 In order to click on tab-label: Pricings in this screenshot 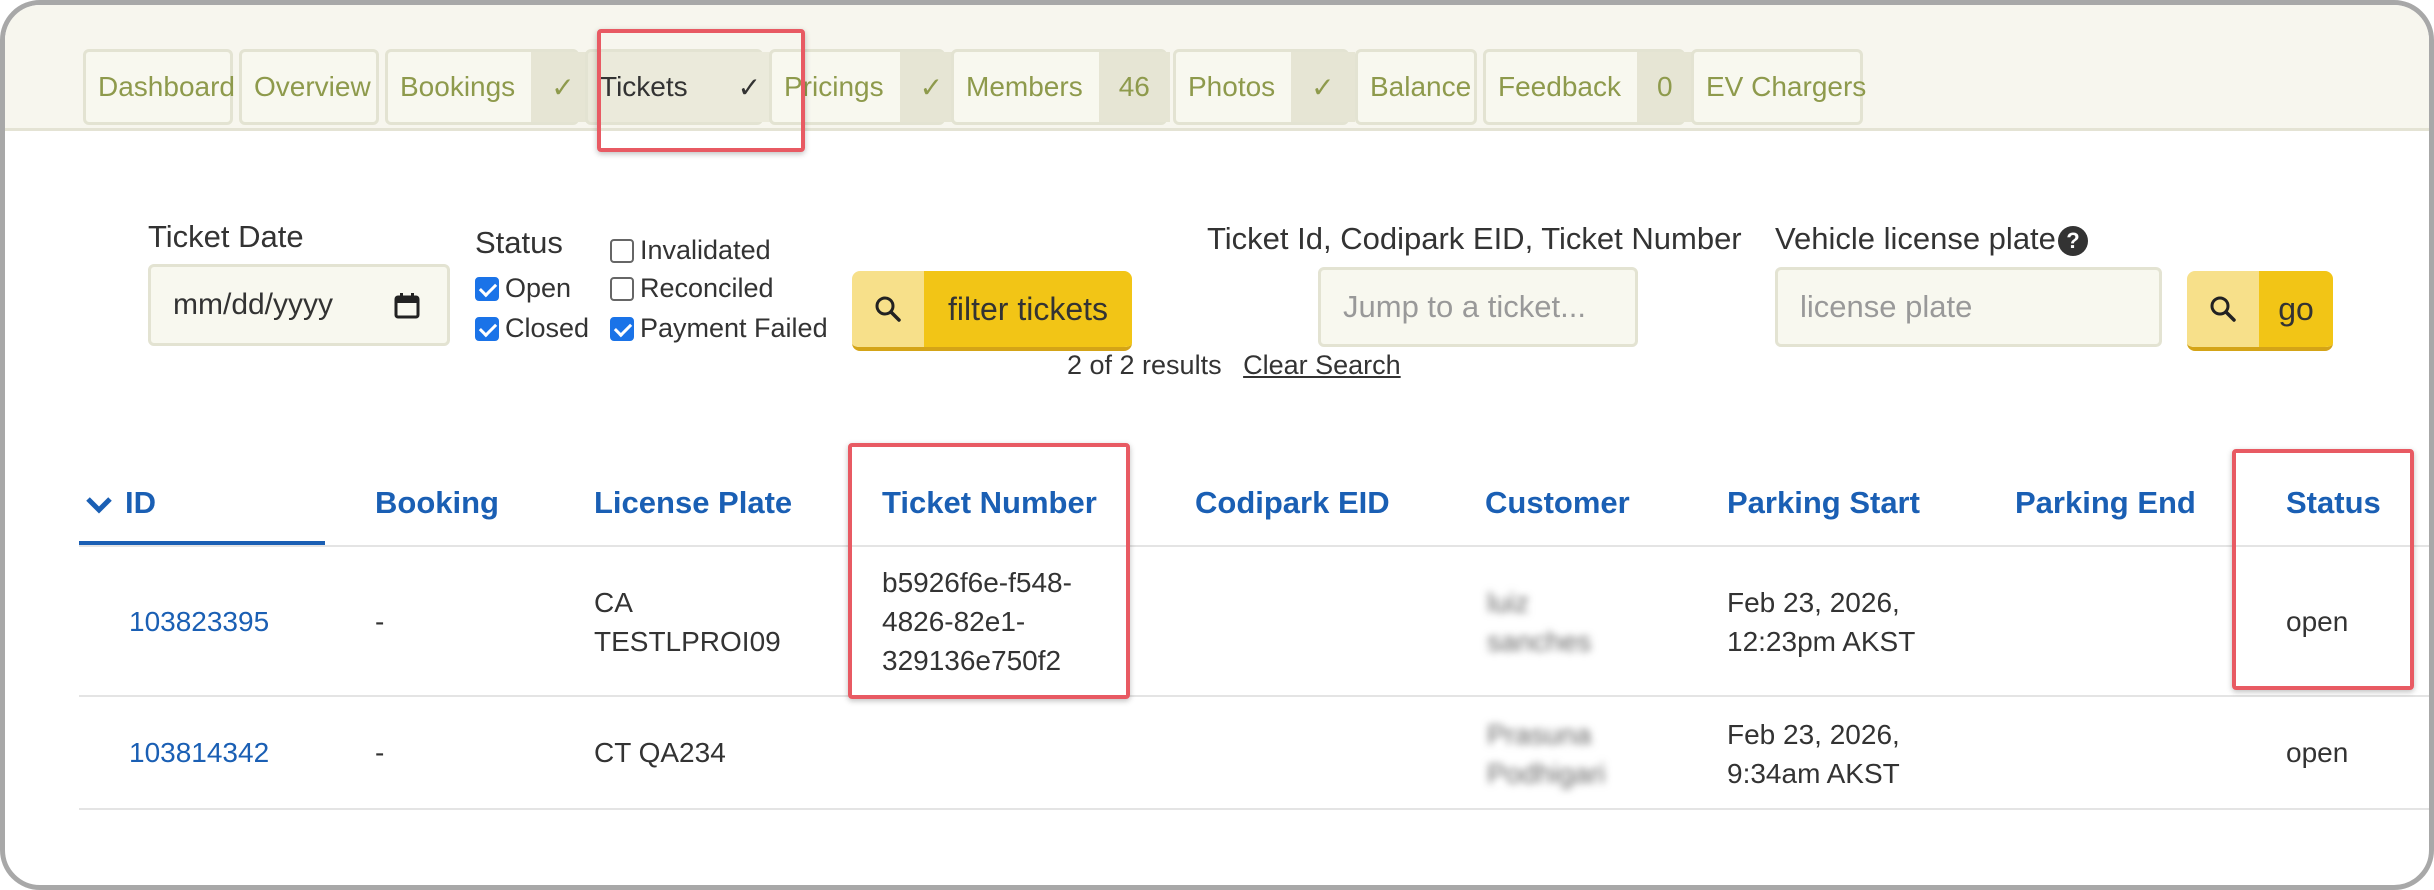, I will do `click(834, 86)`.